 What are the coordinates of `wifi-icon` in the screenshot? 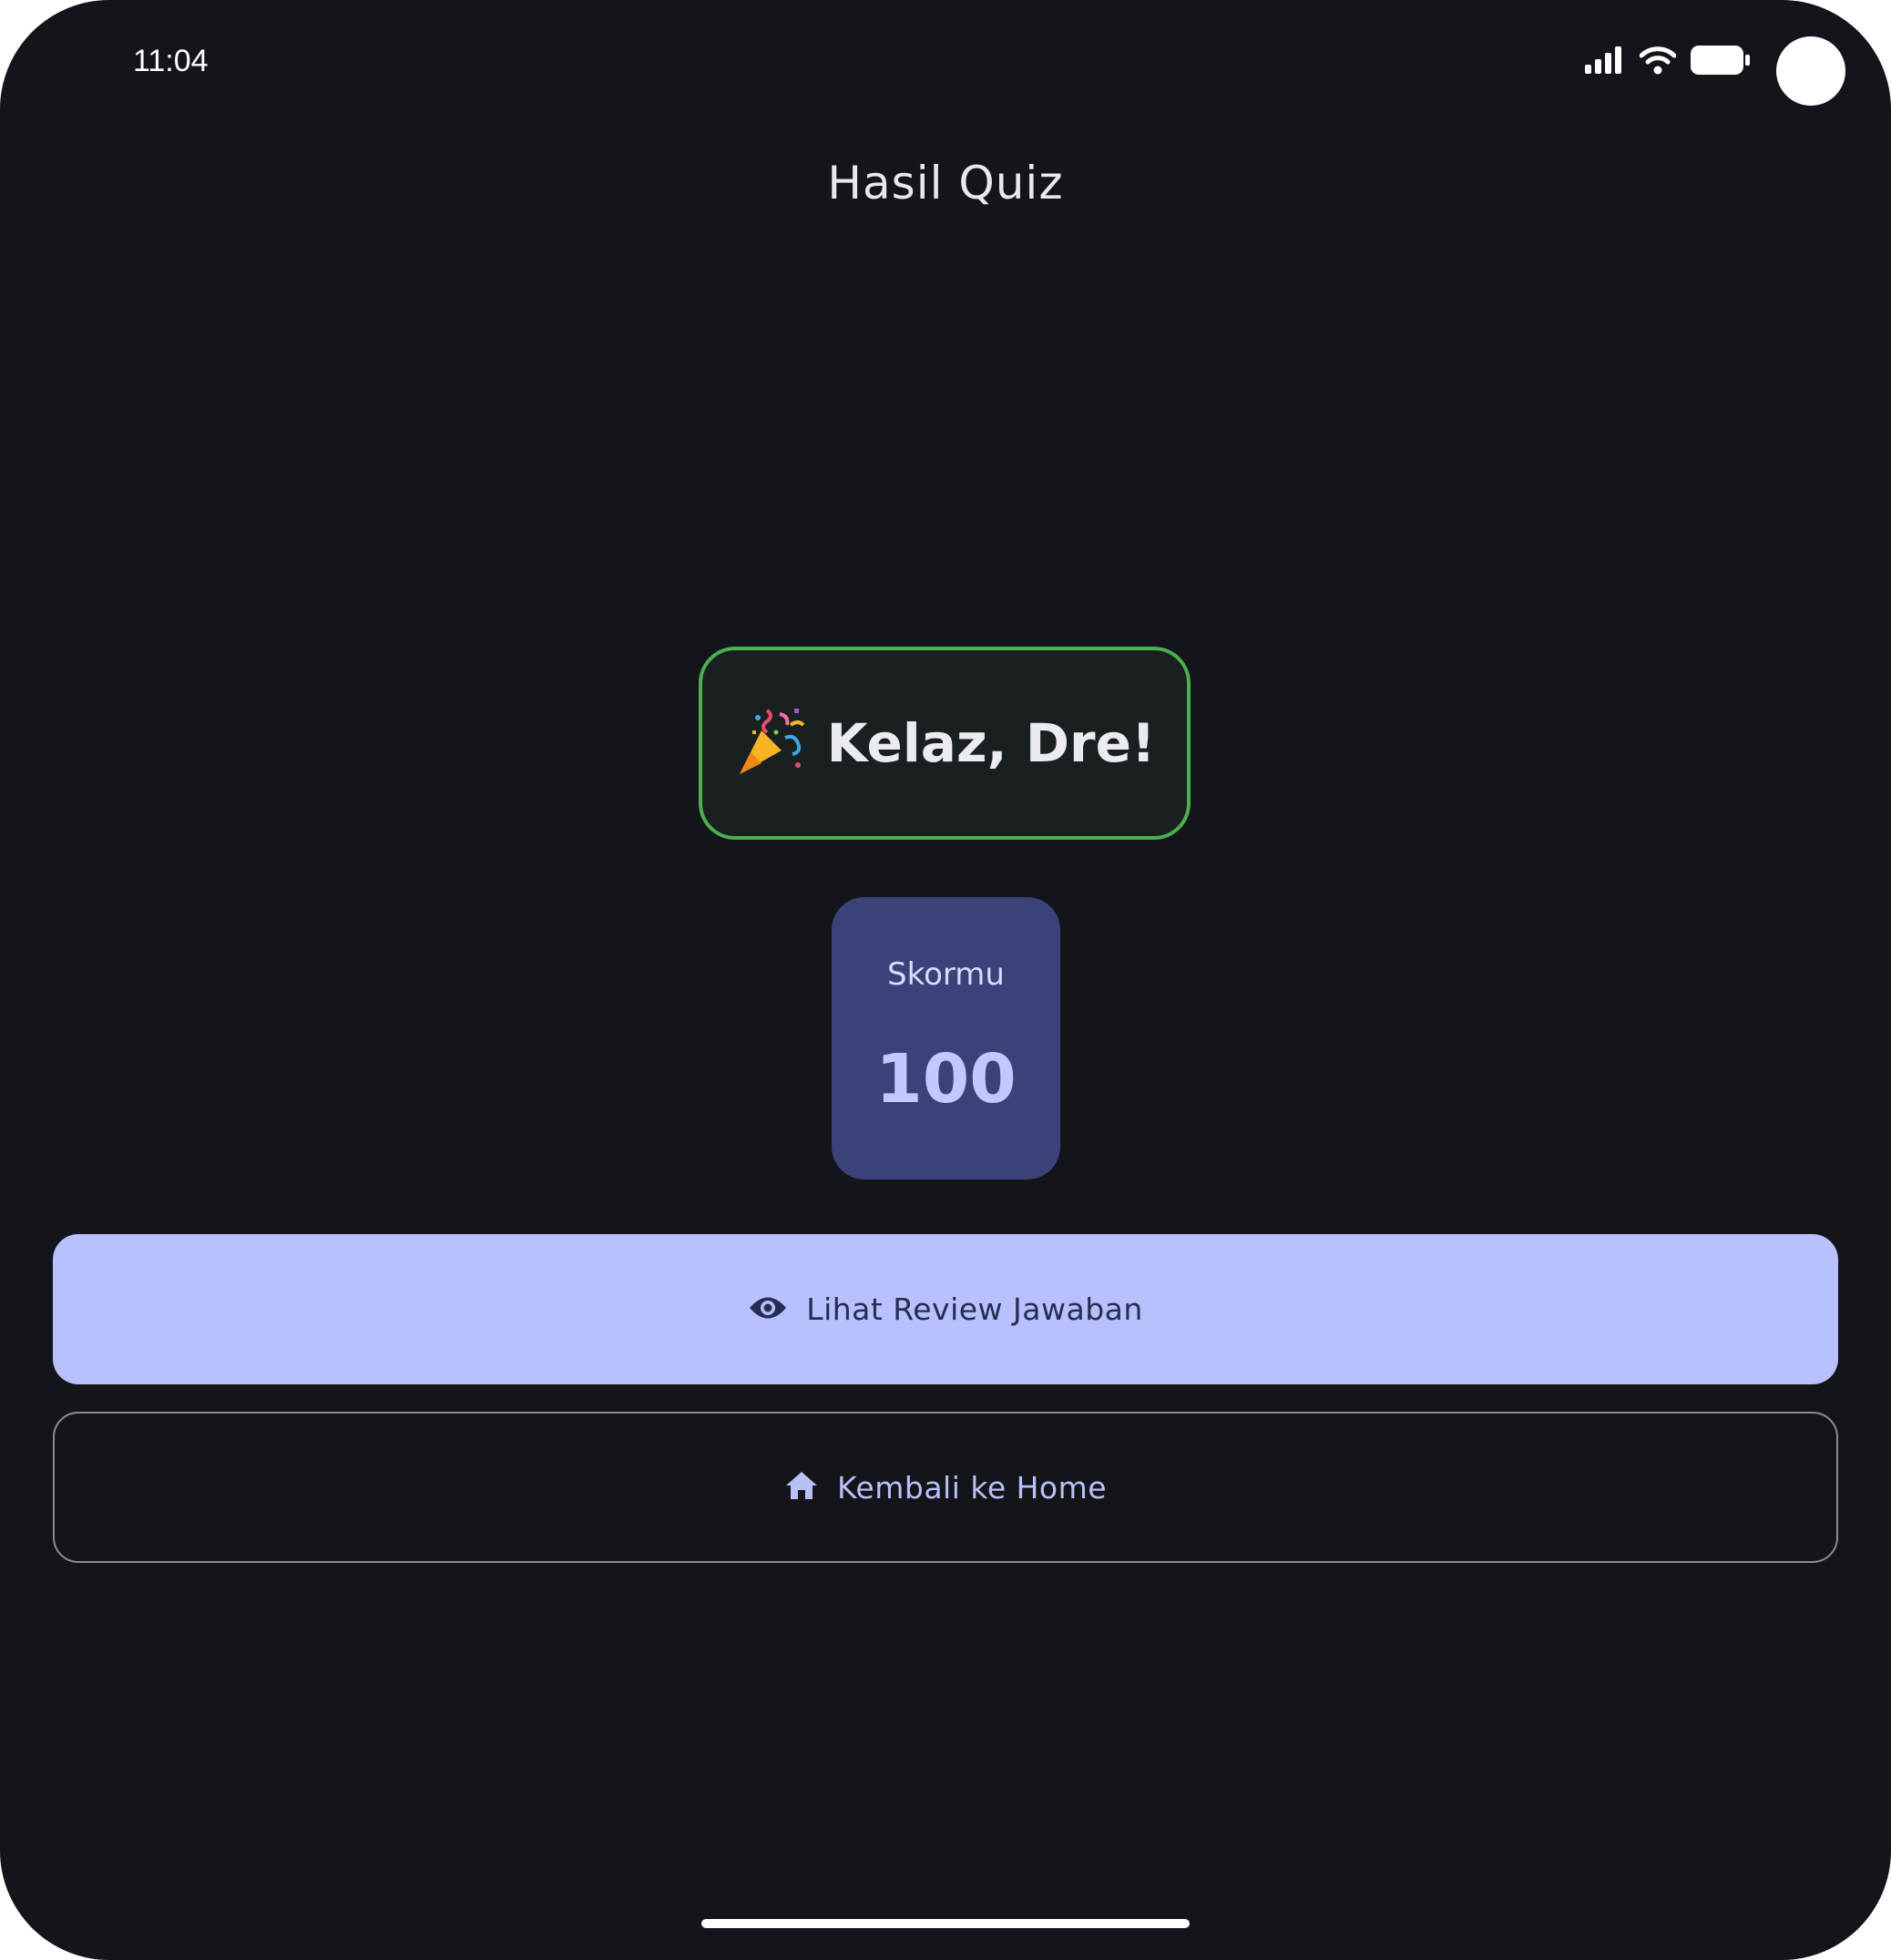 It's located at (1658, 62).